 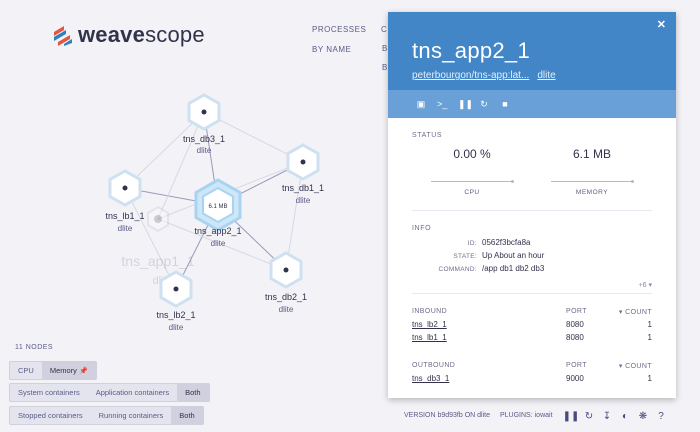 What do you see at coordinates (303, 174) in the screenshot?
I see `graph-node-tns-db1: tns_db1_1 dlite` at bounding box center [303, 174].